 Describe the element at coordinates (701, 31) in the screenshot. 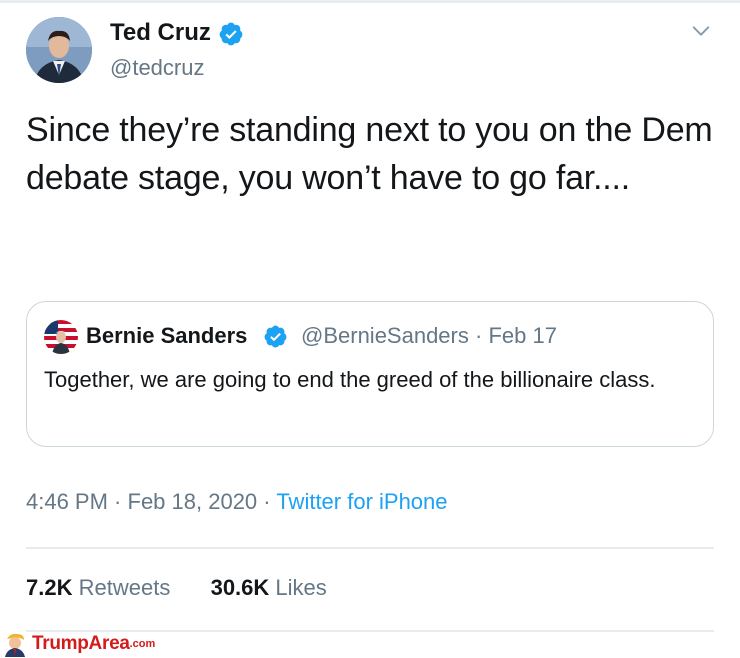

I see `chevron-down-icon` at that location.